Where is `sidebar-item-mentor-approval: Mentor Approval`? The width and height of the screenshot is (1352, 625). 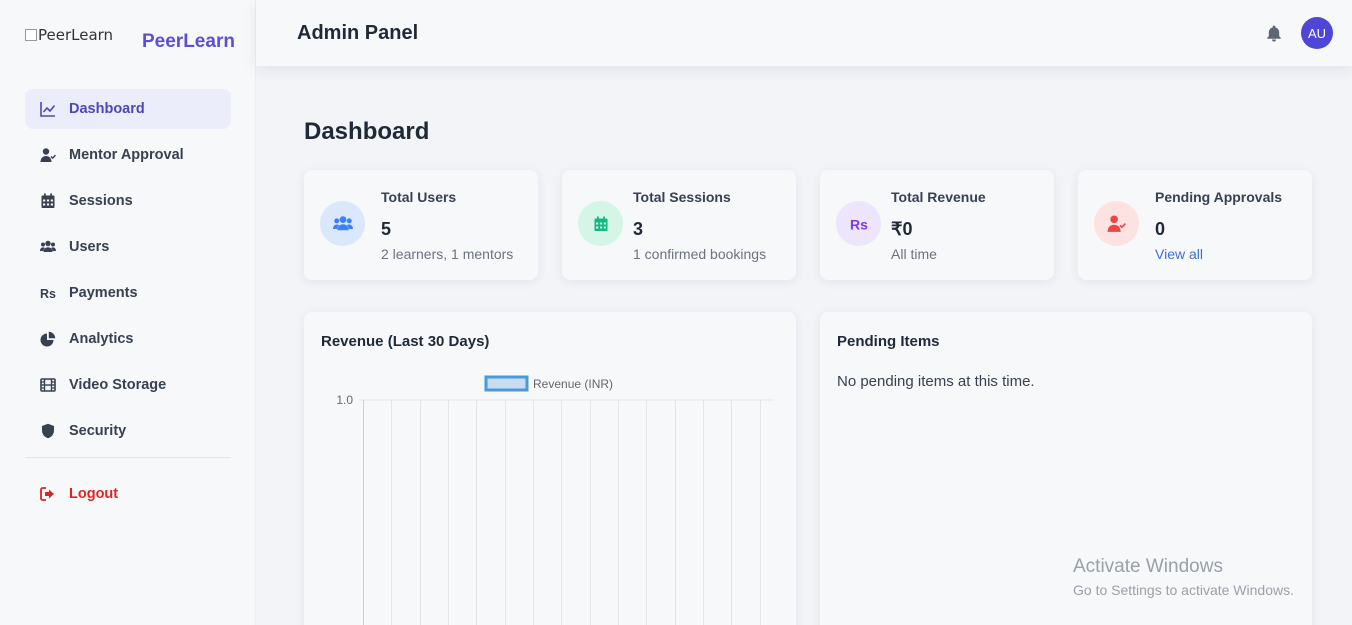
sidebar-item-mentor-approval: Mentor Approval is located at coordinates (128, 155).